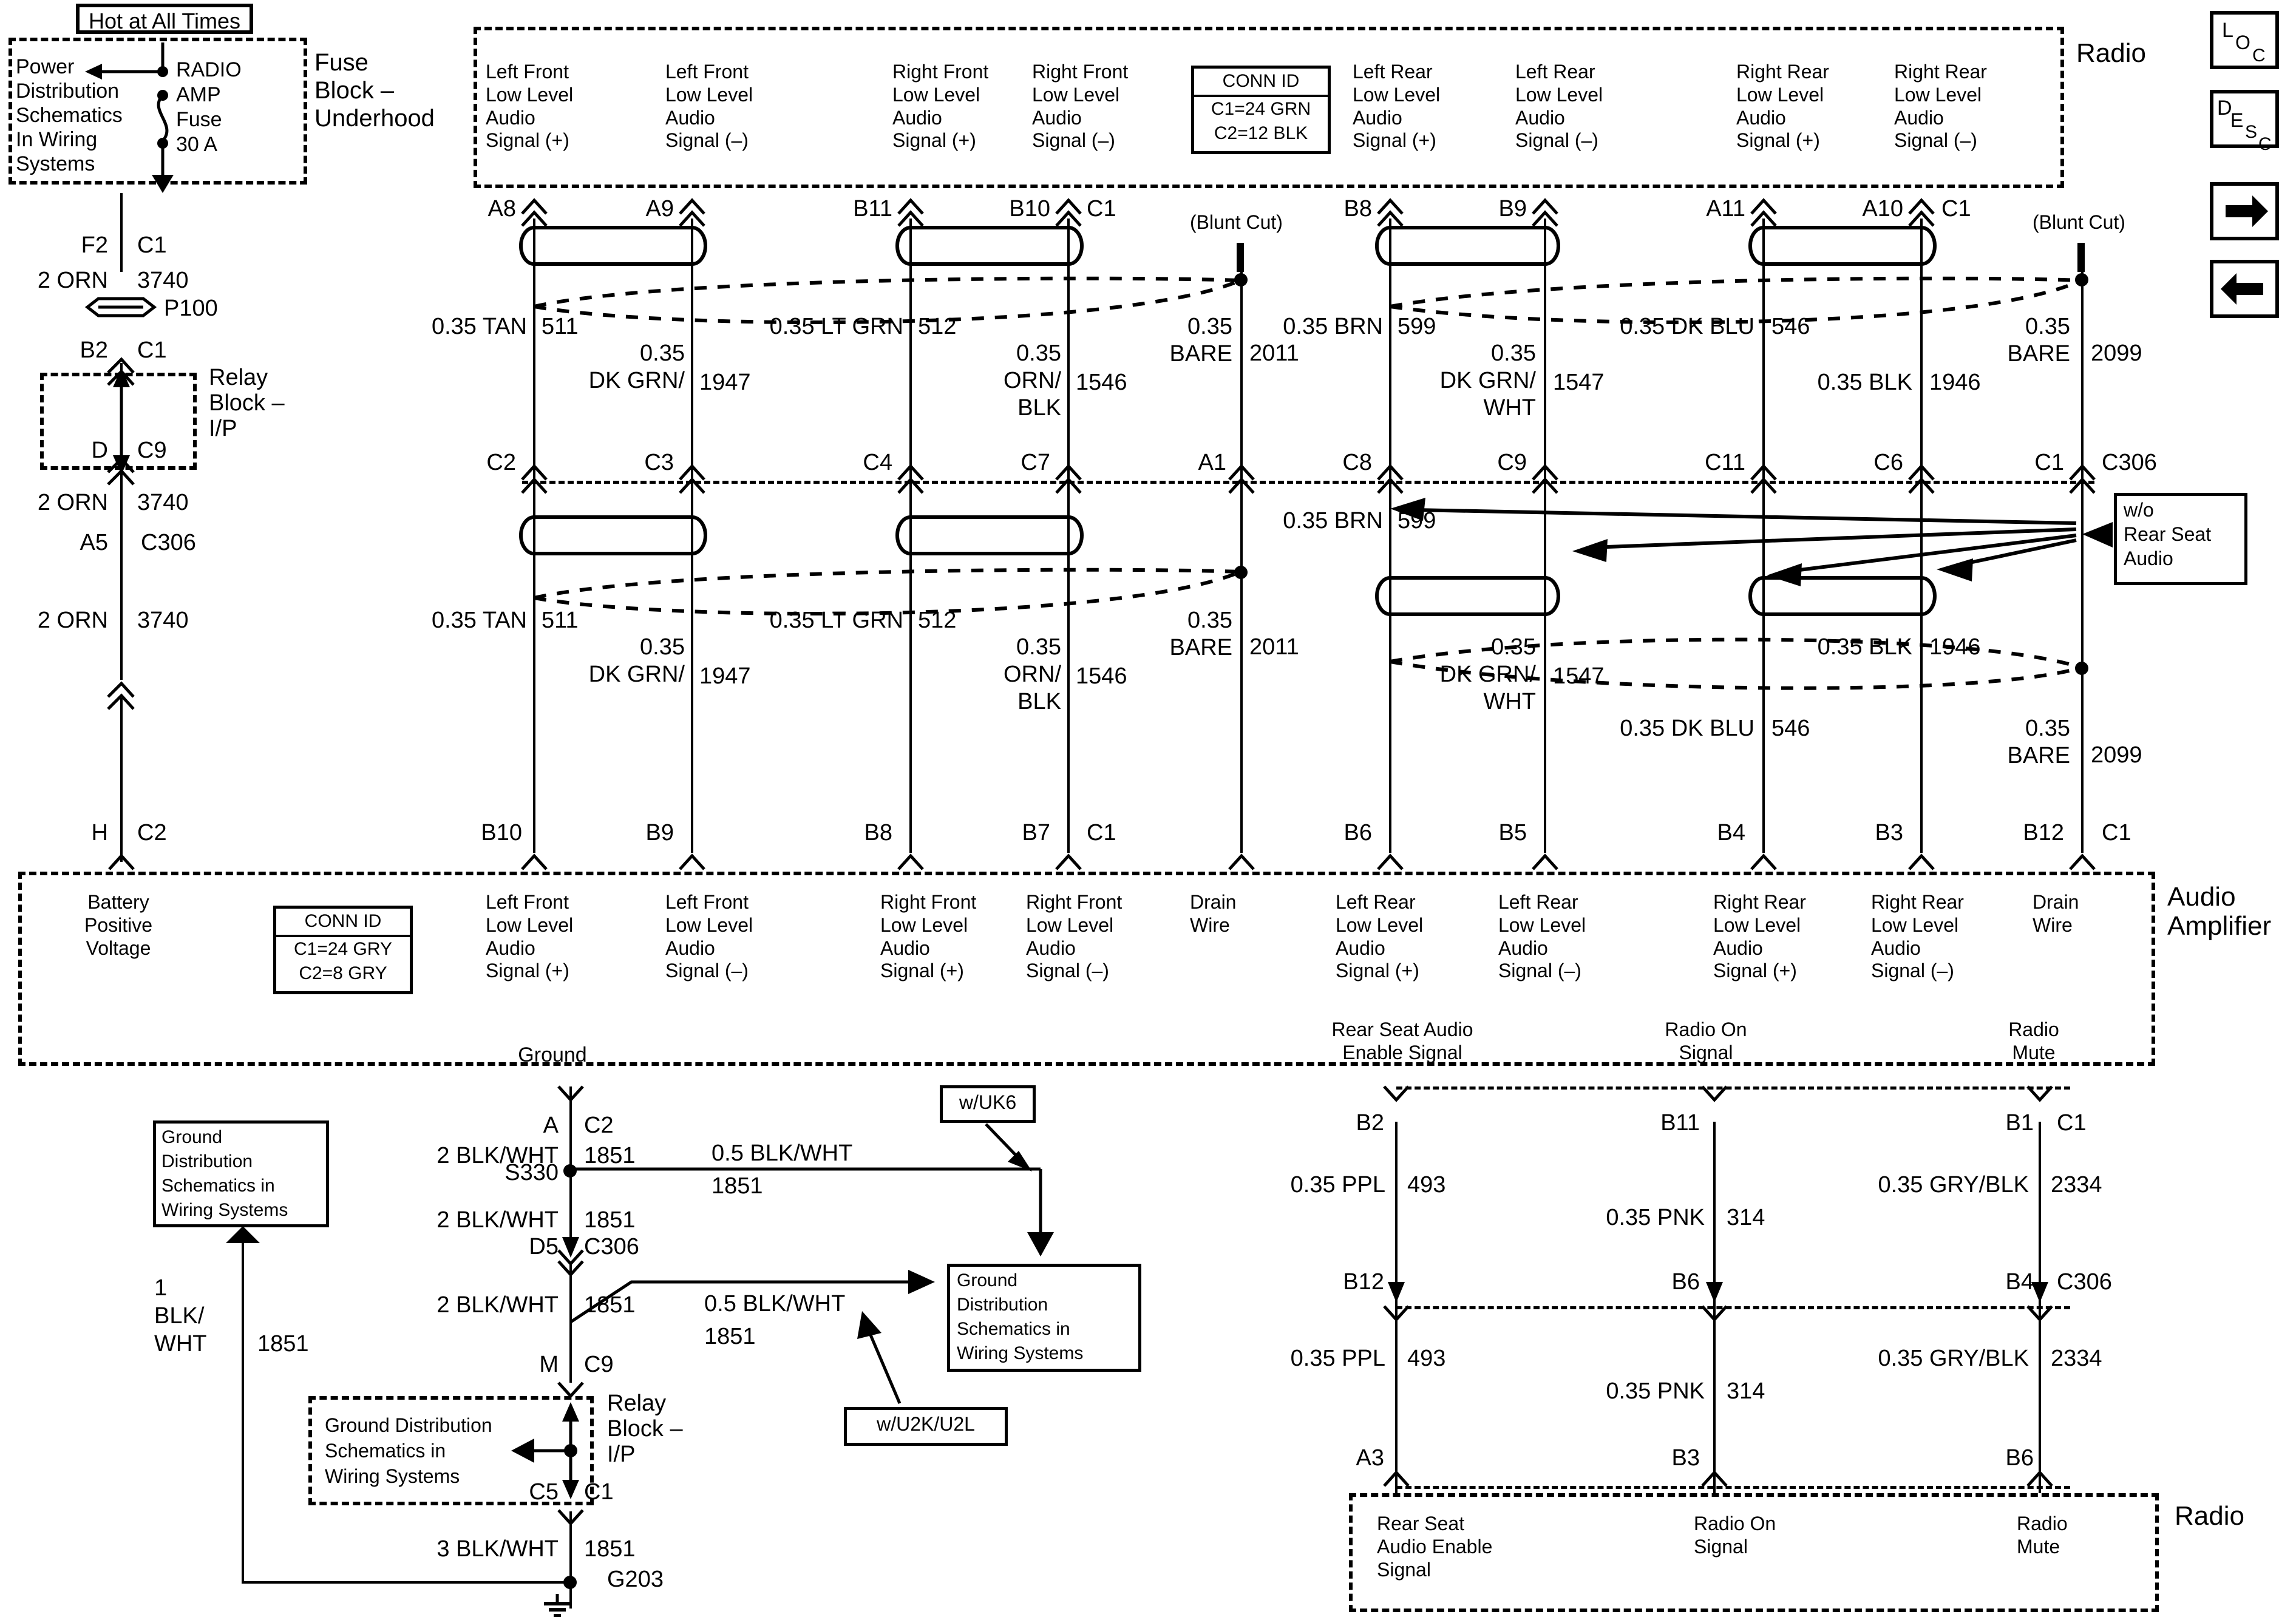  I want to click on radio-bottom-wire-color-gryblk-lower: 0.35 GRY/BLK, so click(1953, 1358).